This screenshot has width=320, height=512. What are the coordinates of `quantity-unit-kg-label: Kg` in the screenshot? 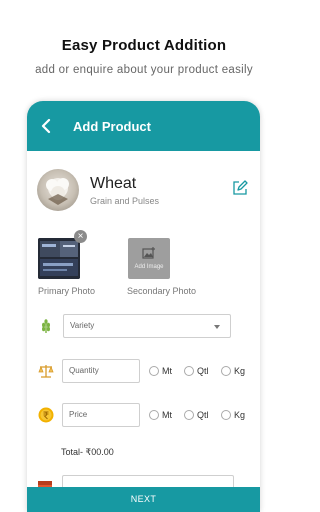 It's located at (240, 371).